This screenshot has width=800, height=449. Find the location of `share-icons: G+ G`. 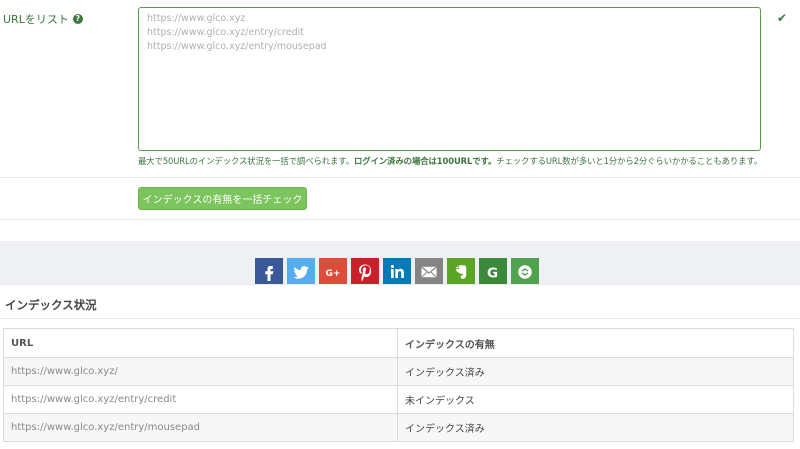

share-icons: G+ G is located at coordinates (397, 271).